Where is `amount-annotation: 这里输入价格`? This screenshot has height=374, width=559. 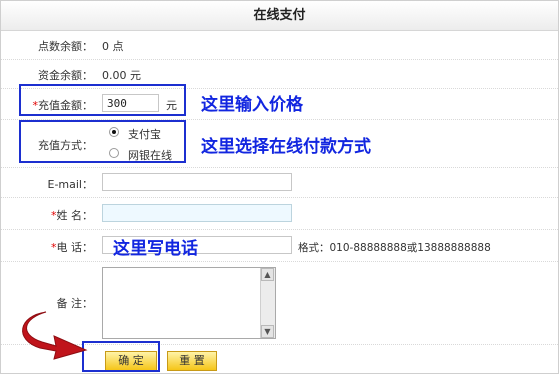
amount-annotation: 这里输入价格 is located at coordinates (252, 105).